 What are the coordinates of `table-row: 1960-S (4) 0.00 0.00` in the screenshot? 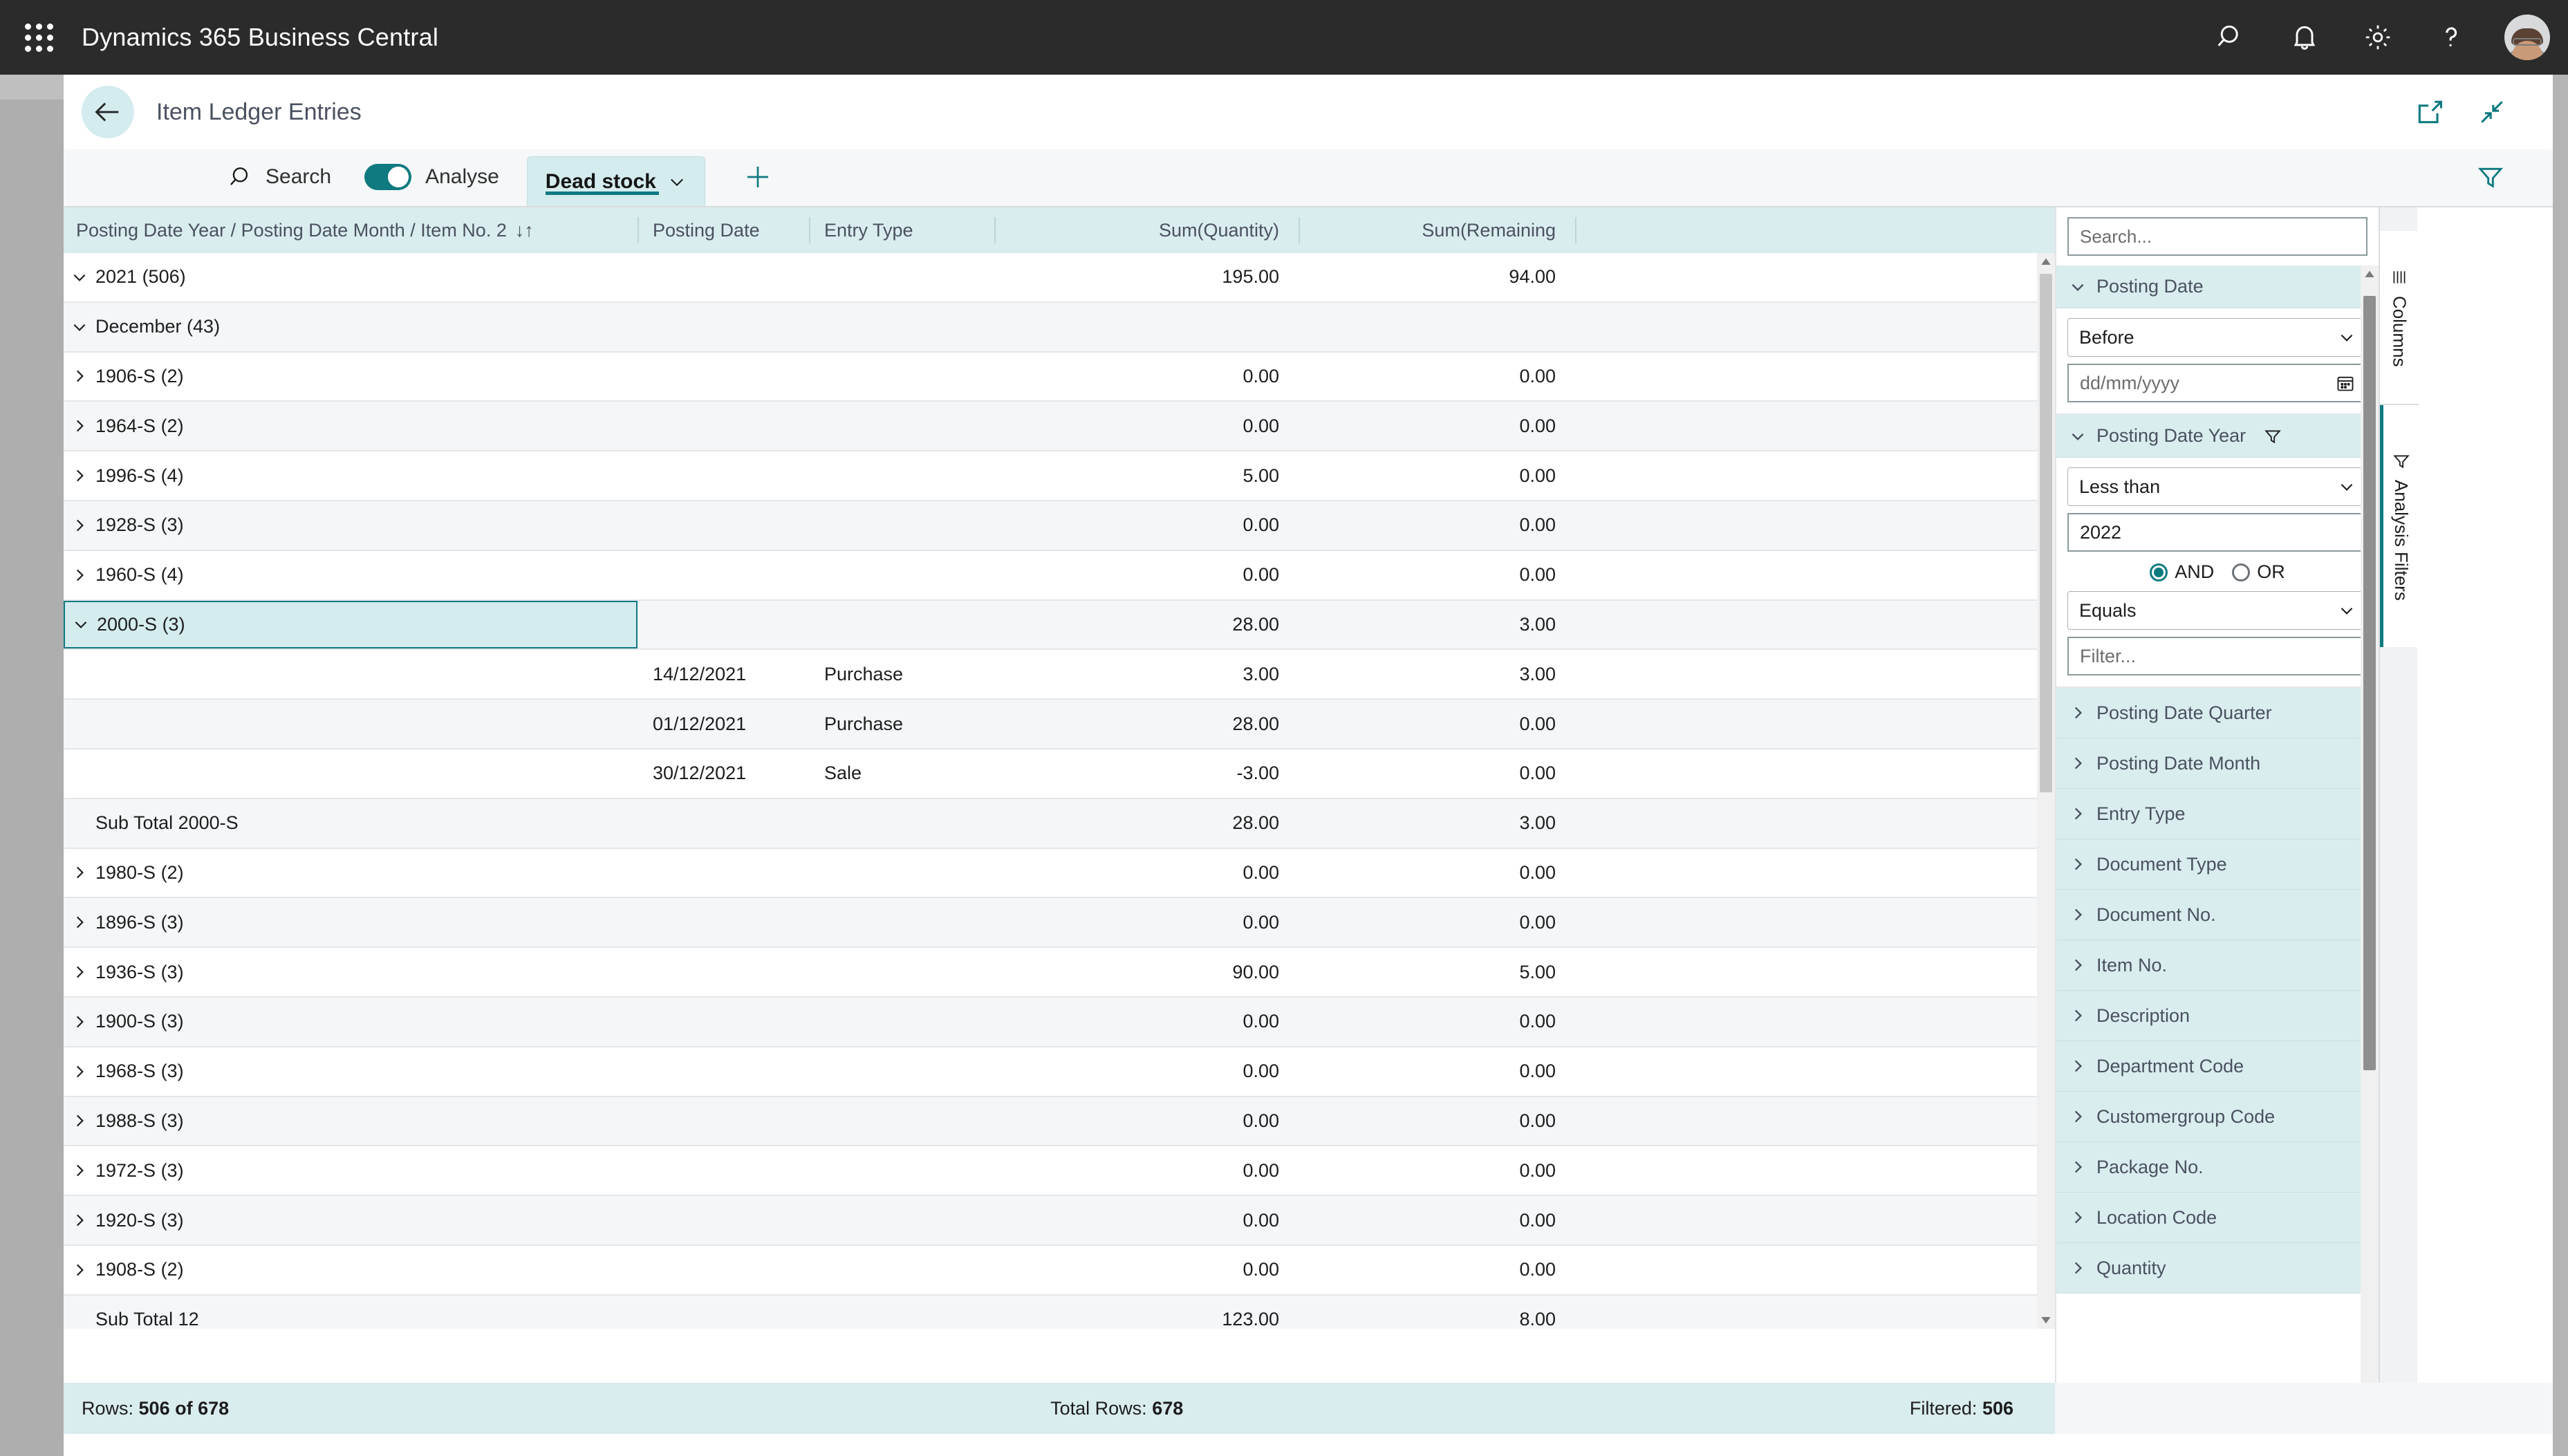 It's located at (1059, 575).